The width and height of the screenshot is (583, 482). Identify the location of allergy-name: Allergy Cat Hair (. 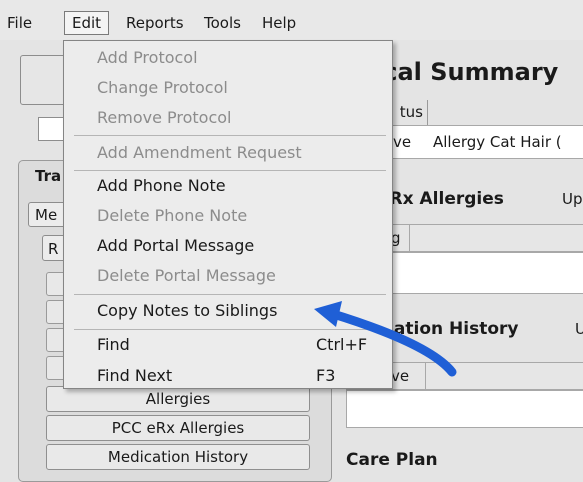
(497, 142).